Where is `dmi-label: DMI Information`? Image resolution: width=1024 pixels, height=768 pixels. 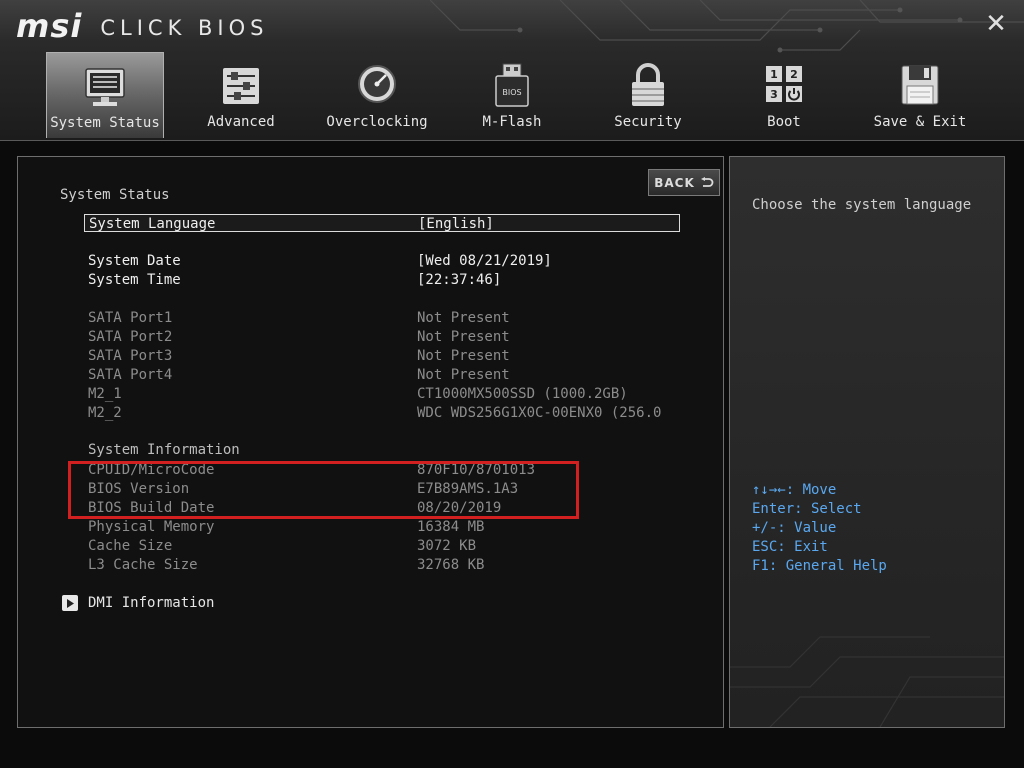
dmi-label: DMI Information is located at coordinates (151, 603).